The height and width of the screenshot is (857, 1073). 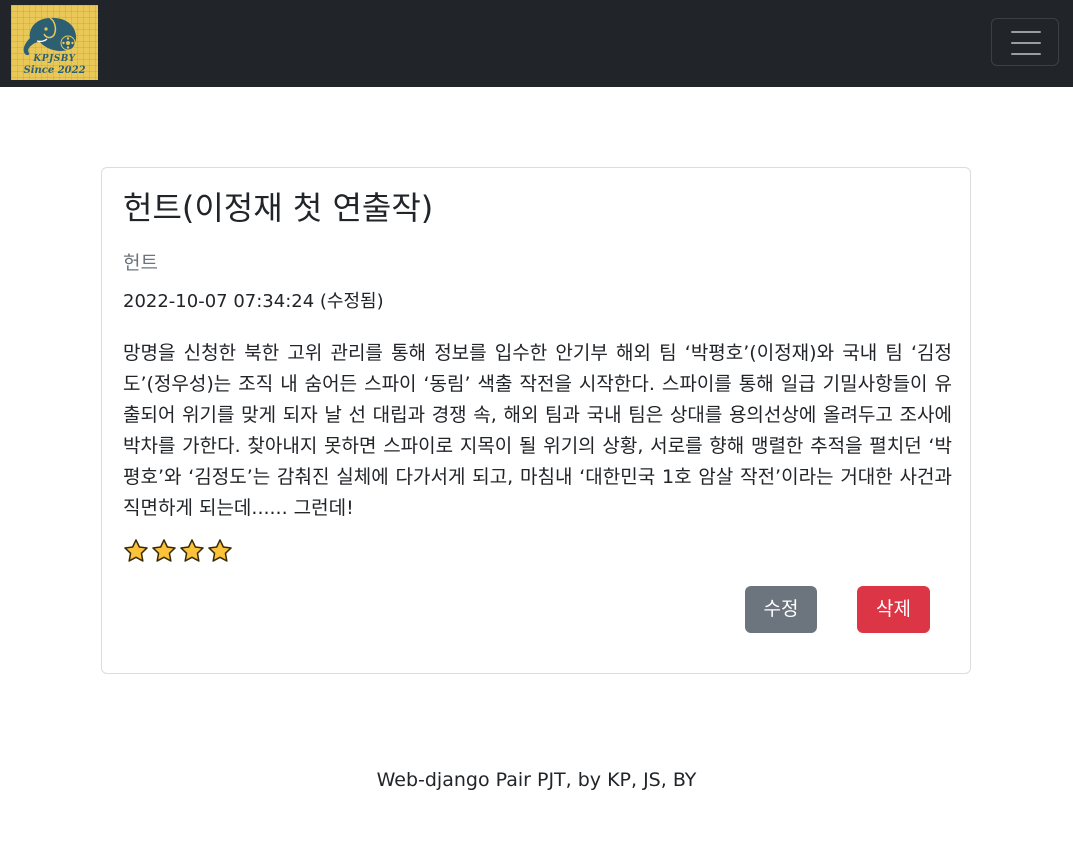 What do you see at coordinates (893, 609) in the screenshot?
I see `delete-button: 삭제` at bounding box center [893, 609].